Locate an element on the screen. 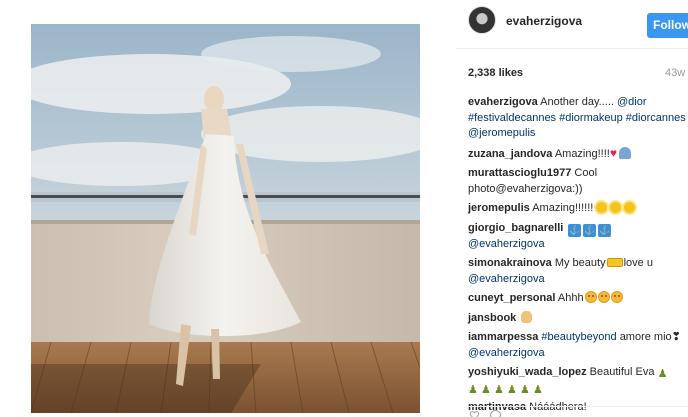 This screenshot has width=688, height=417. comment: zuzana_jandova Amazing!!!!♥ is located at coordinates (577, 154).